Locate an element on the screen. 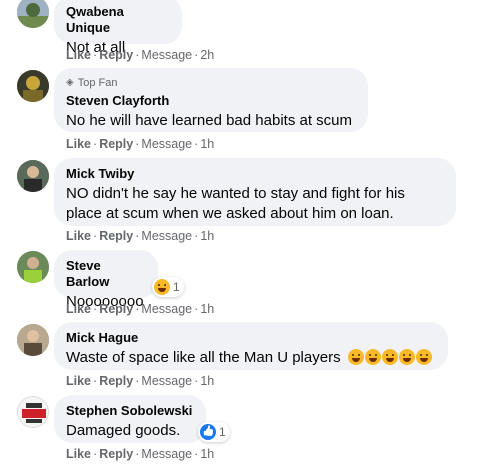 Image resolution: width=500 pixels, height=464 pixels. comment-author: Mick Twiby is located at coordinates (255, 174).